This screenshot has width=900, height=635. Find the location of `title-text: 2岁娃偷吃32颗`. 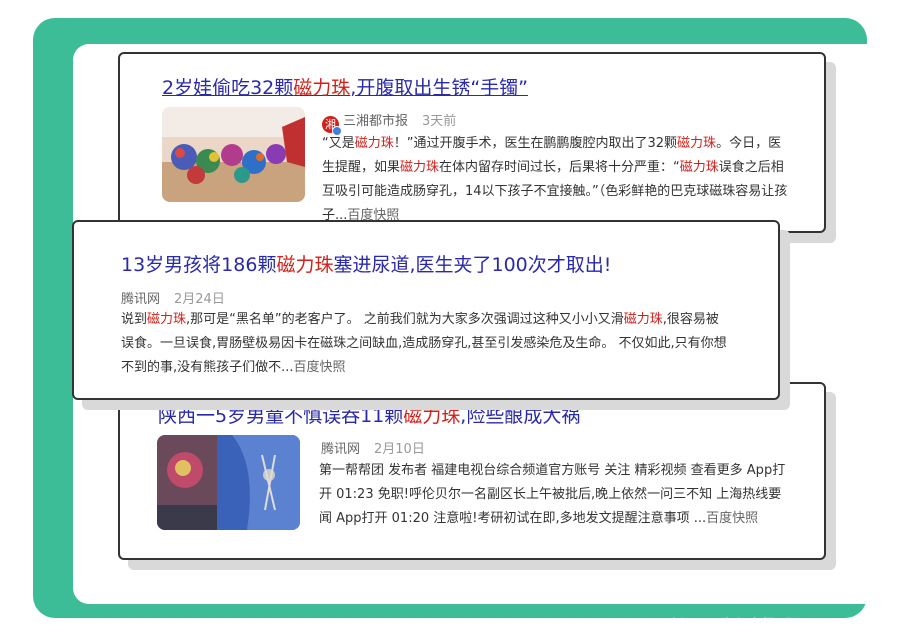

title-text: 2岁娃偷吃32颗 is located at coordinates (228, 88).